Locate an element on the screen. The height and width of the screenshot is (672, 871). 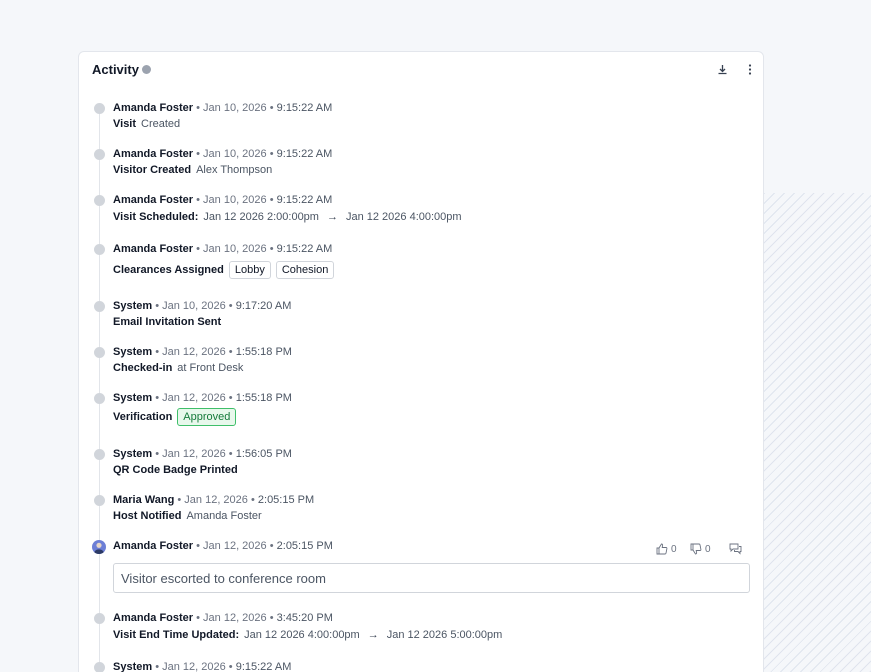
schedule-from: Jan 12 2026 2:00:00pm is located at coordinates (261, 217).